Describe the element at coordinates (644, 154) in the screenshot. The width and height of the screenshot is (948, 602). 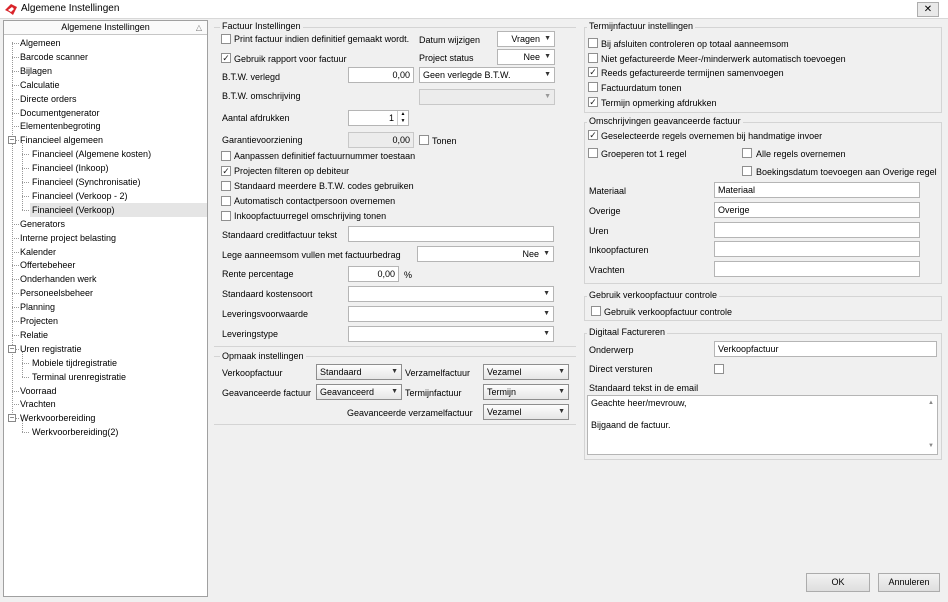
I see `groeperen-label: Groeperen tot 1 regel` at that location.